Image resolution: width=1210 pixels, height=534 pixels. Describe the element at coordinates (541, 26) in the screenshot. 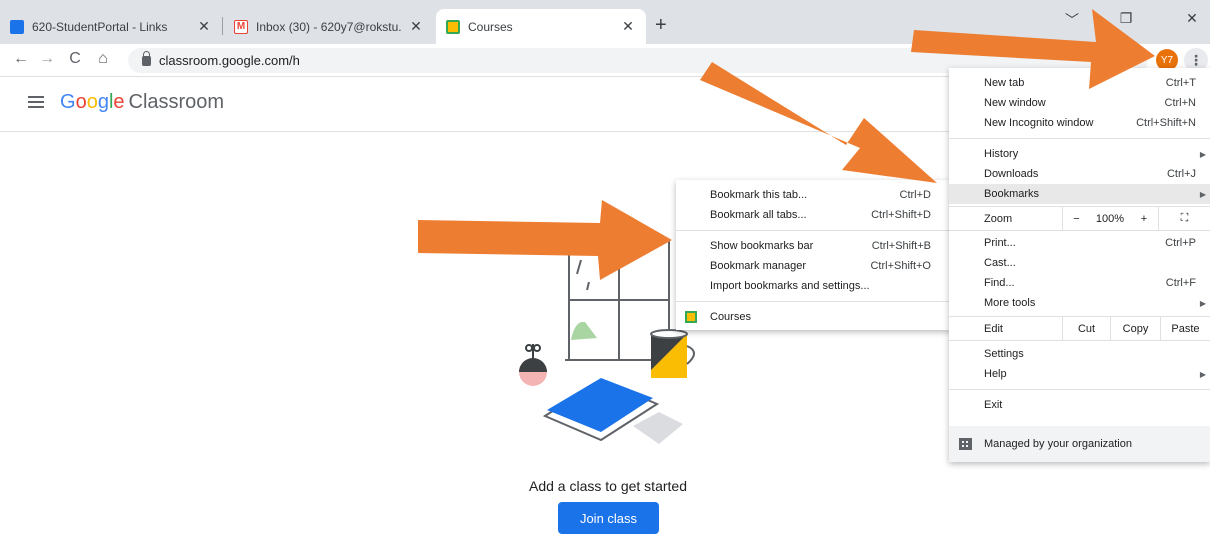

I see `tab-courses: Courses ✕` at that location.